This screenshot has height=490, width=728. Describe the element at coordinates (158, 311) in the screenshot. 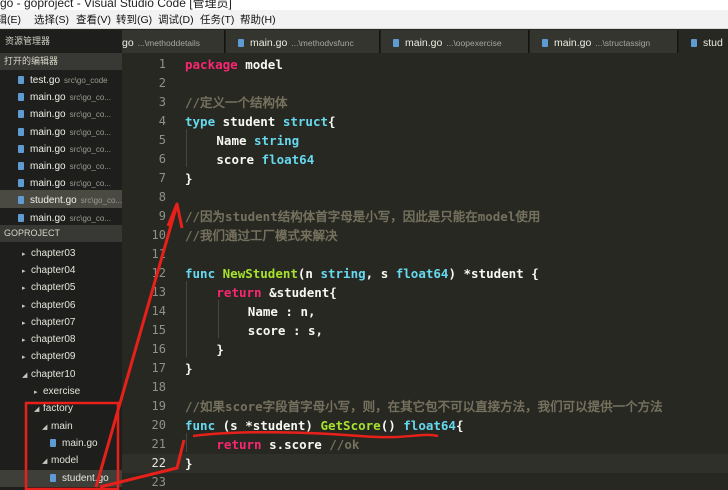

I see `line-number: 14` at that location.